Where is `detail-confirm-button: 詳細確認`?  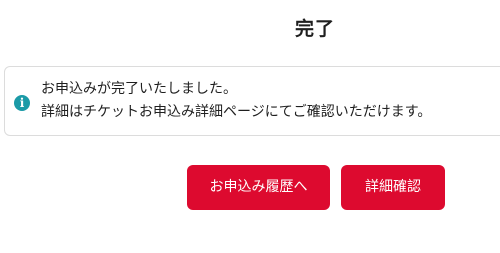
detail-confirm-button: 詳細確認 is located at coordinates (393, 187).